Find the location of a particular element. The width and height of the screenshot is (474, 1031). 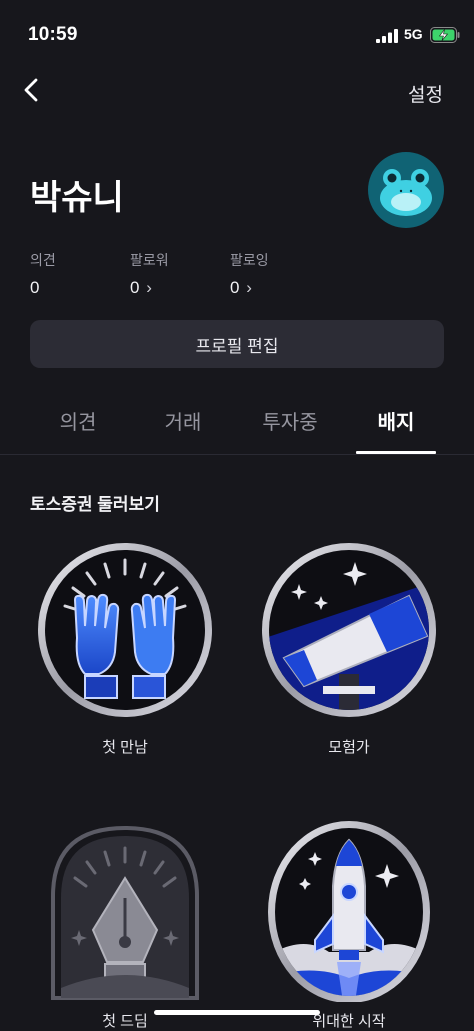

rocket-icon is located at coordinates (349, 911).